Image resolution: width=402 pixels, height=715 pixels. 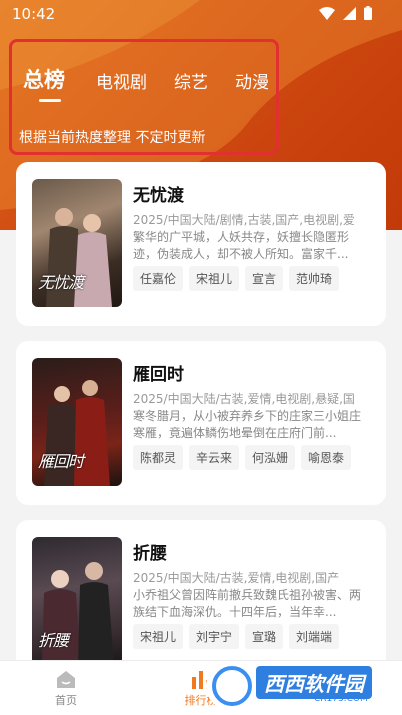 I want to click on battery-icon, so click(x=368, y=13).